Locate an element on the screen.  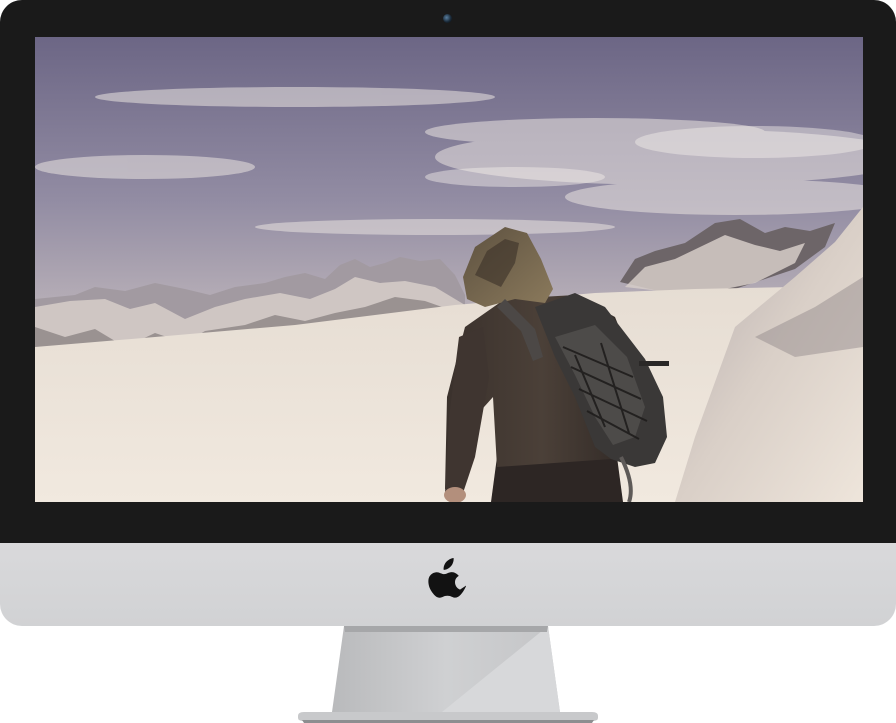
apple-logo-icon is located at coordinates (447, 578).